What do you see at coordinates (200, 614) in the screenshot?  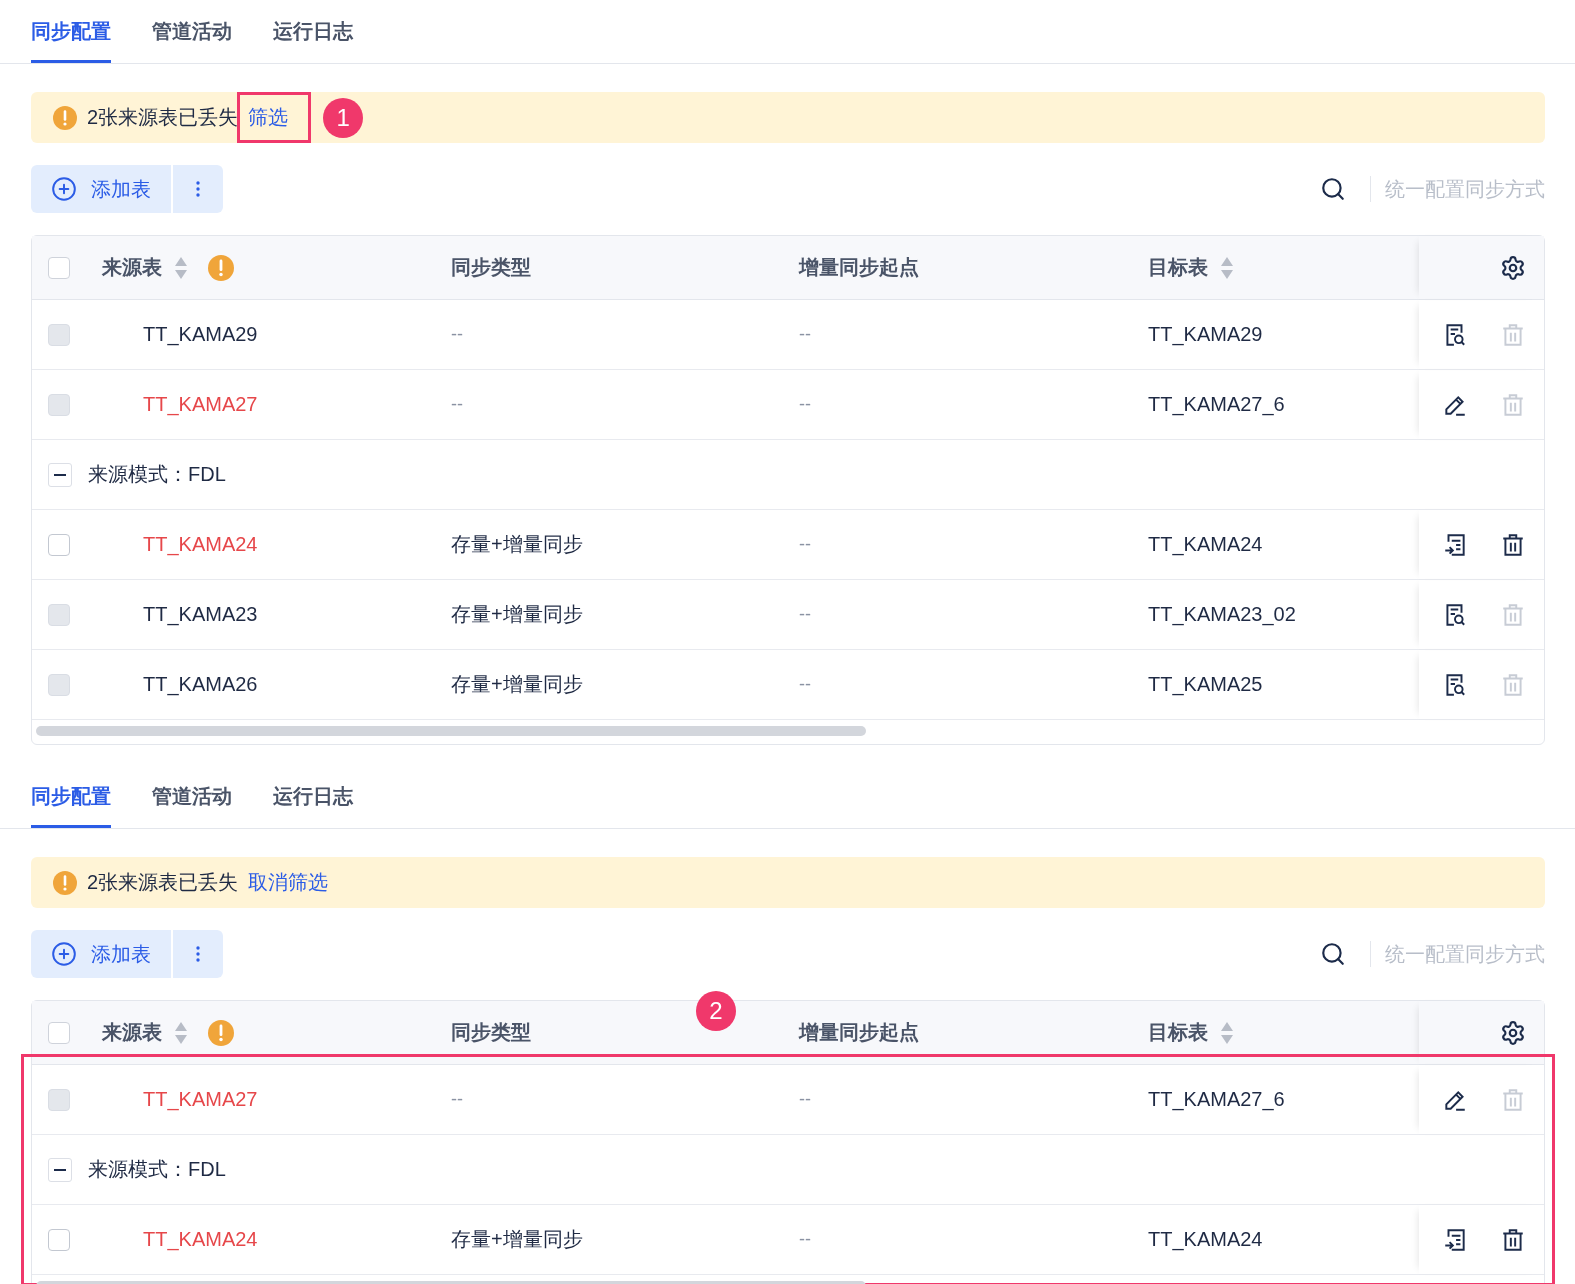 I see `source-table-cell-text: TT_KAMA23` at bounding box center [200, 614].